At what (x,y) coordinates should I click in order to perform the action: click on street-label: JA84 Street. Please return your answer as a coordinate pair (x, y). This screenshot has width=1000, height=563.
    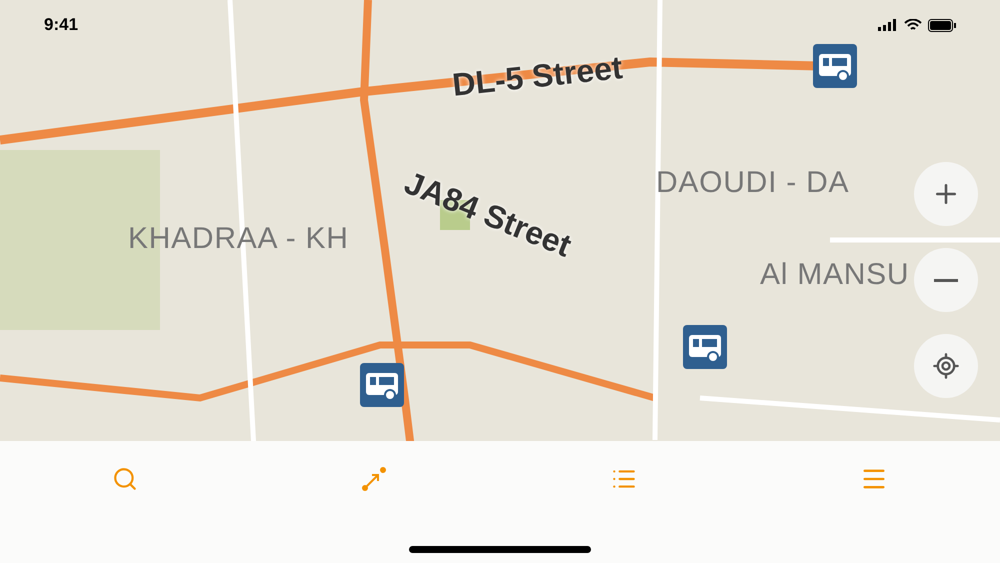
    Looking at the image, I should click on (488, 214).